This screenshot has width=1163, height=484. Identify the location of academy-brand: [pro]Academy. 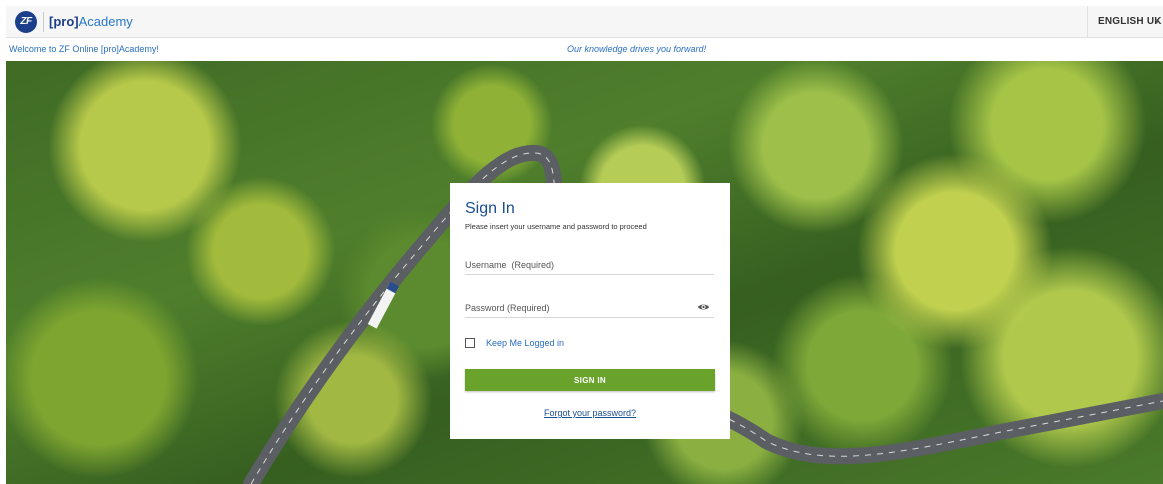
(91, 21).